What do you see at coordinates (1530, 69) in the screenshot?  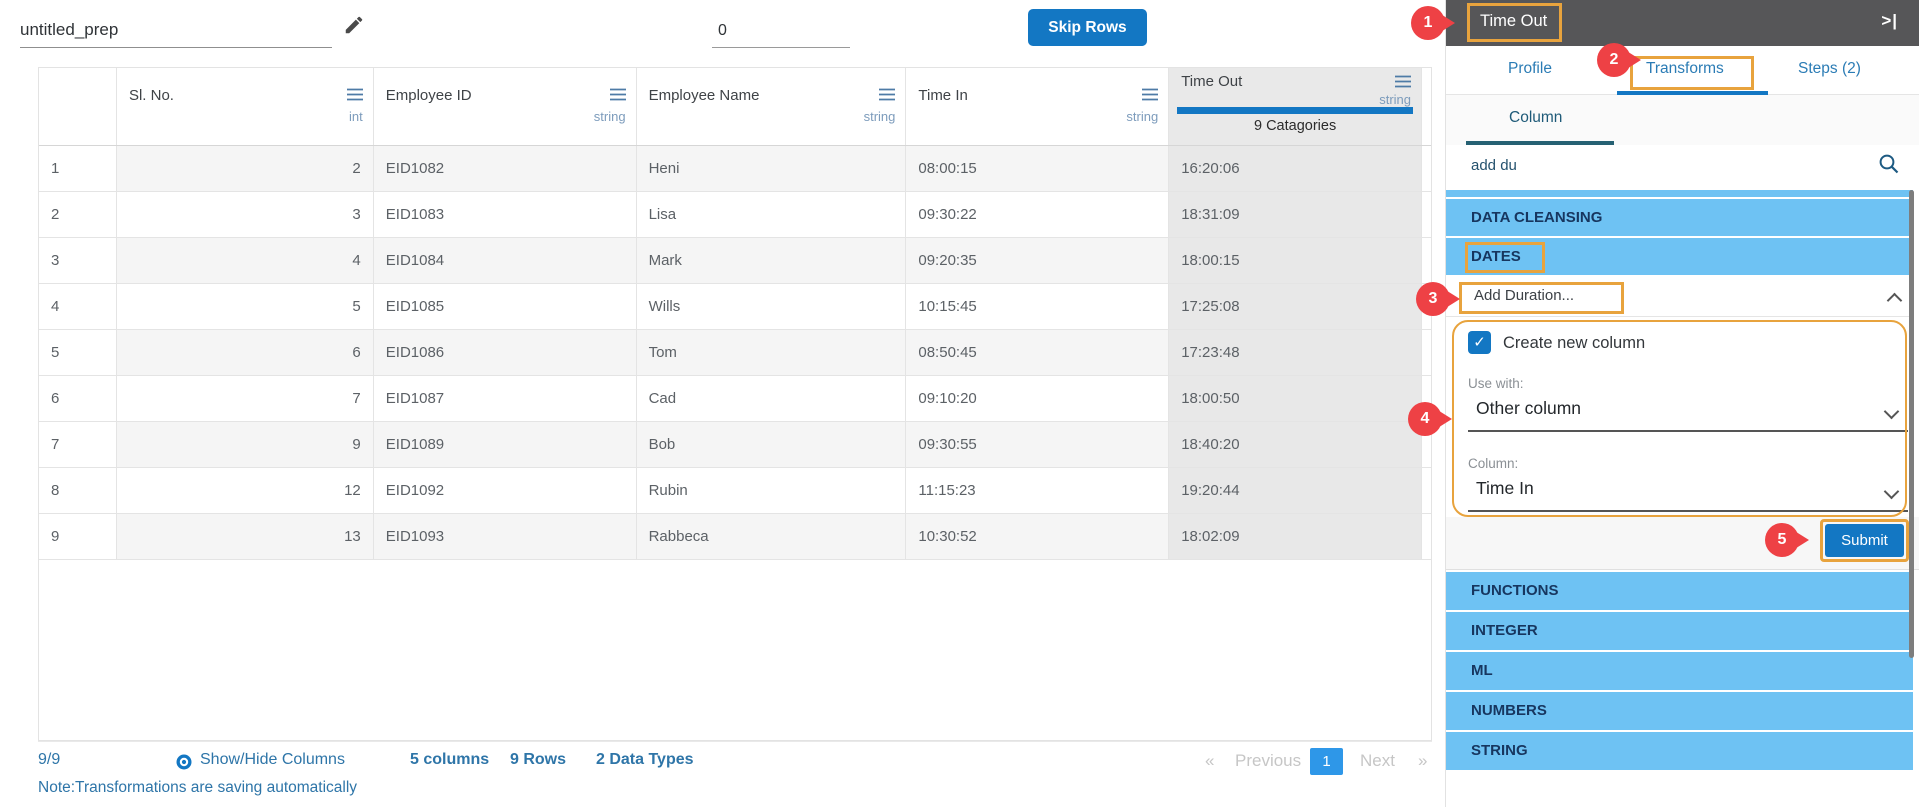 I see `tab-profile: Profile` at bounding box center [1530, 69].